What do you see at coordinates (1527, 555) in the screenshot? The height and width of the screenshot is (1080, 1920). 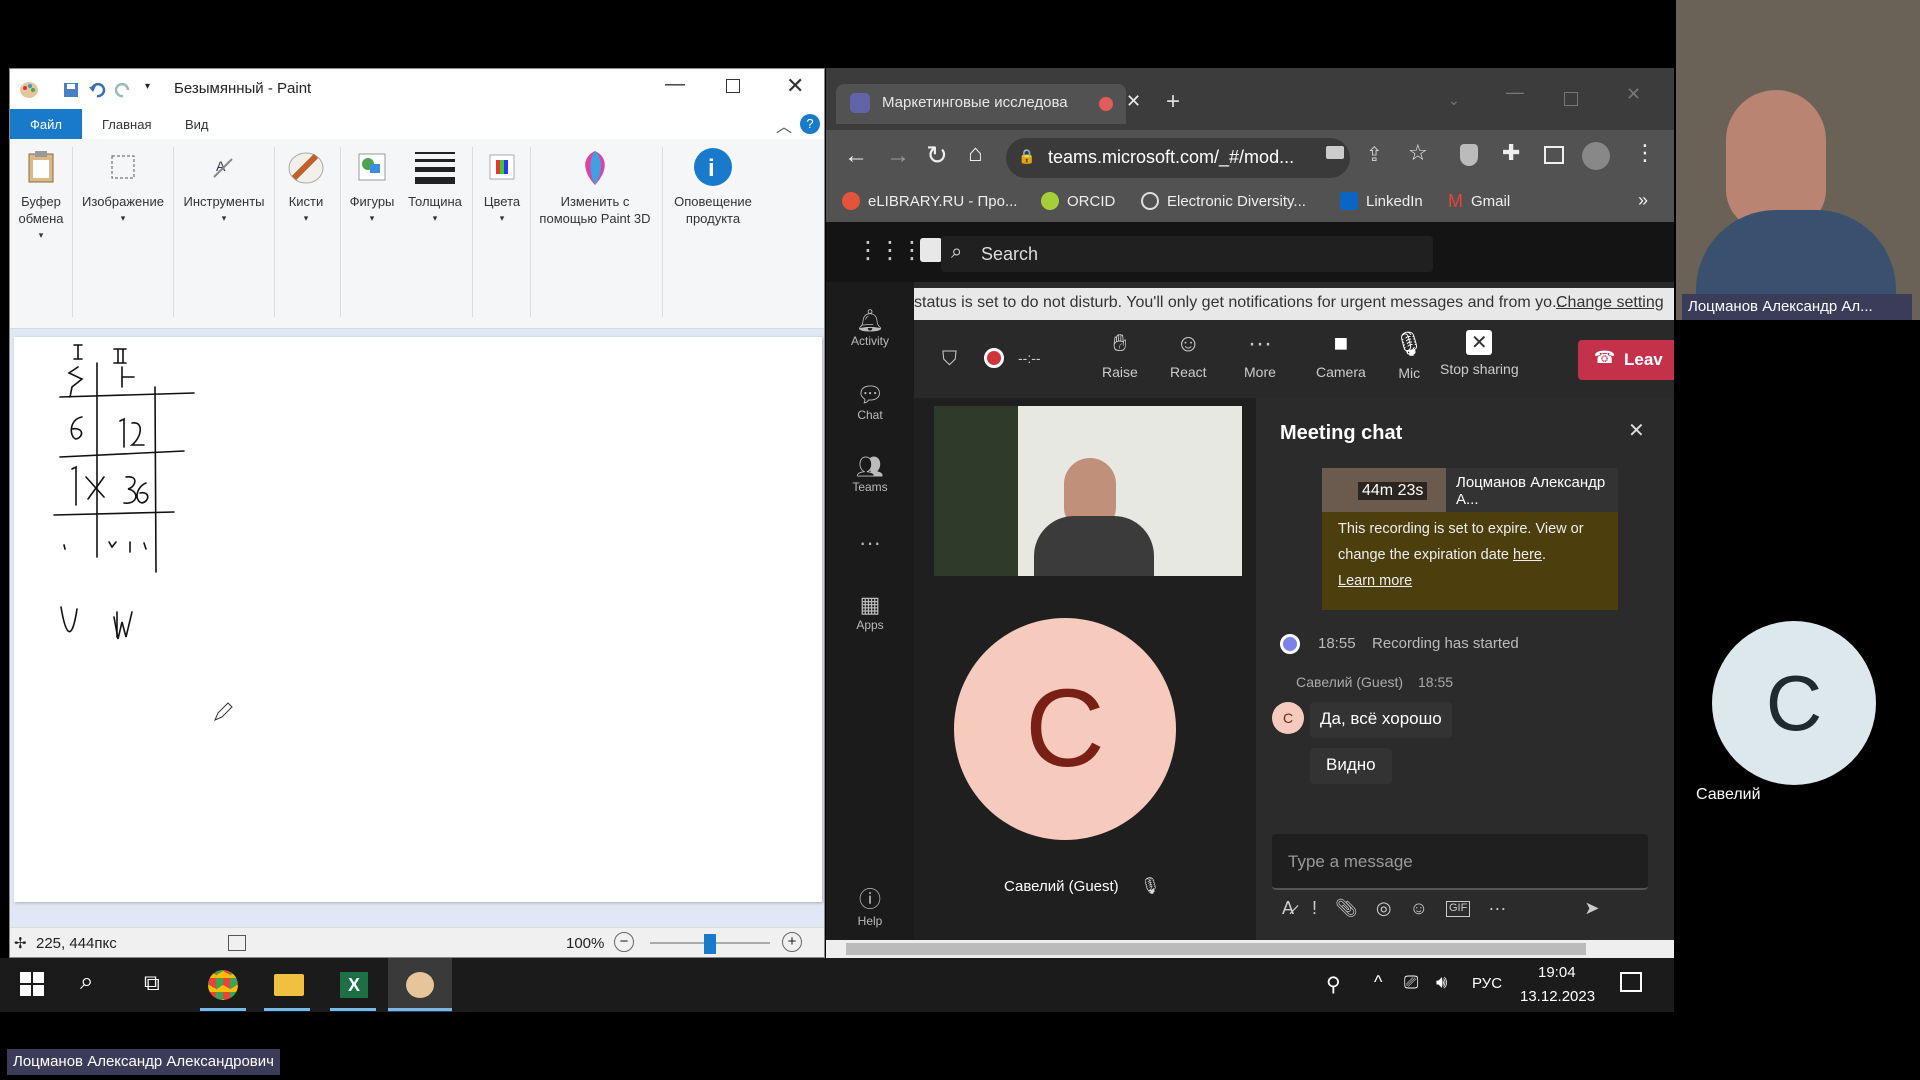 I see `expiry-here-link: here` at bounding box center [1527, 555].